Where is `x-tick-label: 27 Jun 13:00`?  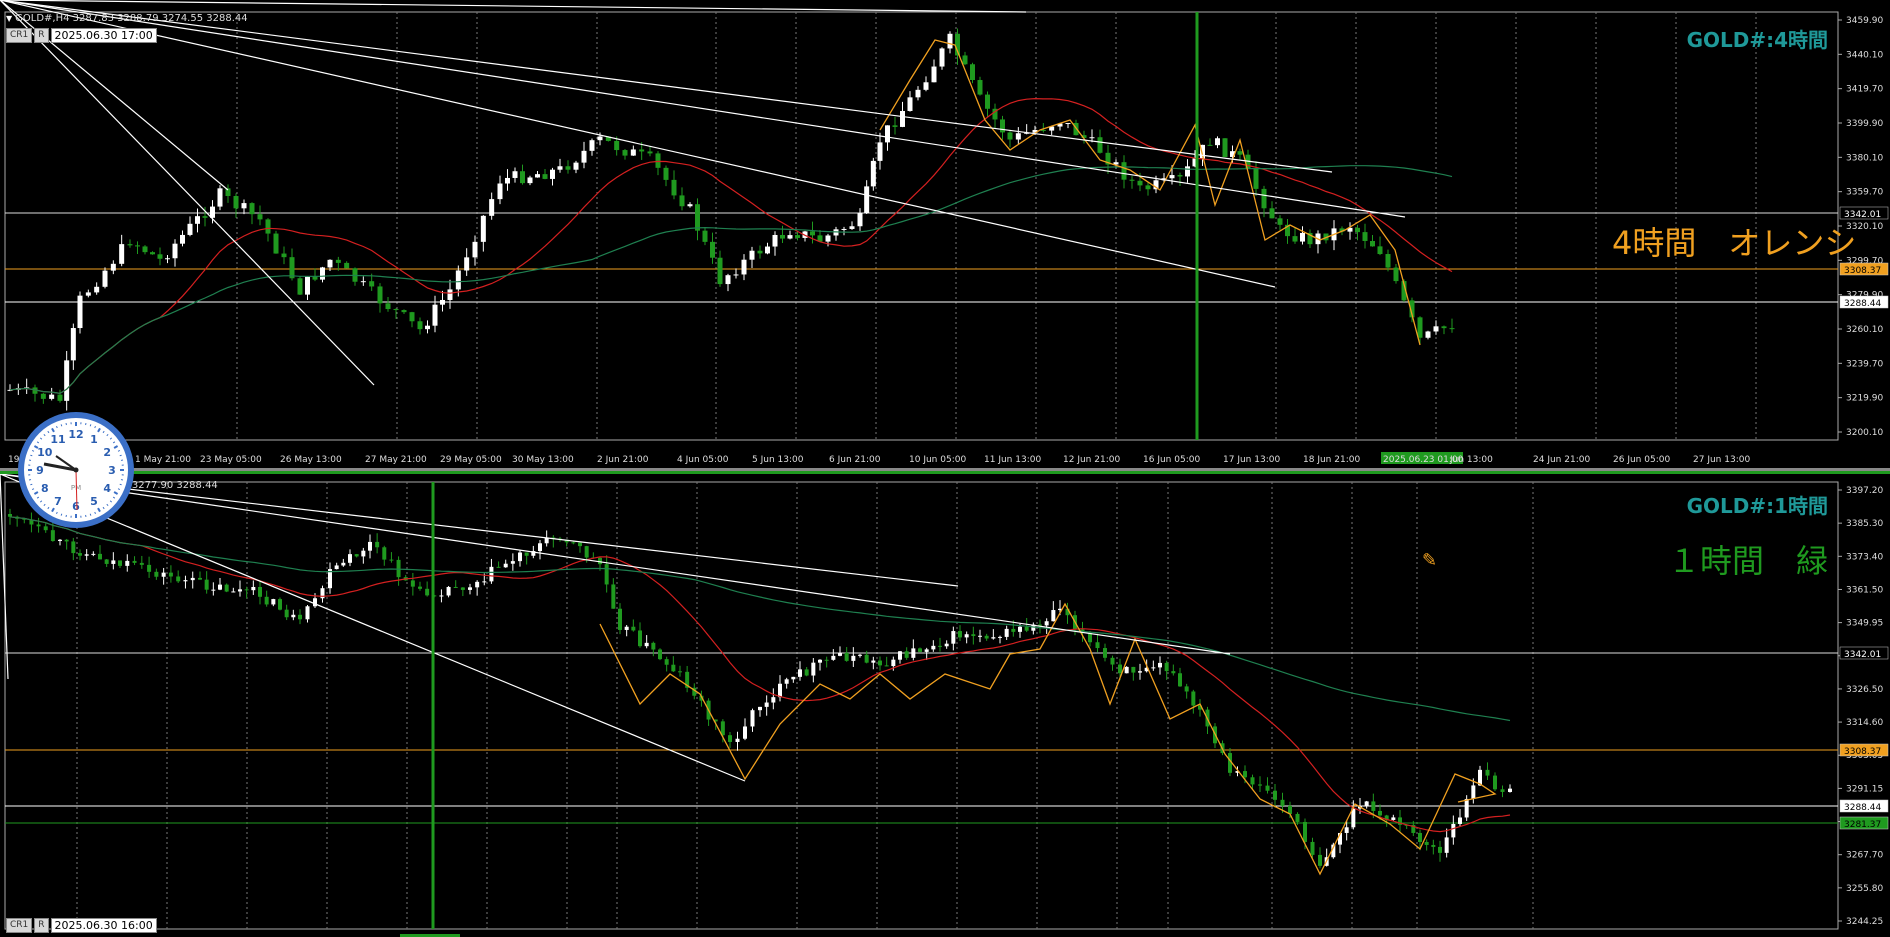 x-tick-label: 27 Jun 13:00 is located at coordinates (1721, 460).